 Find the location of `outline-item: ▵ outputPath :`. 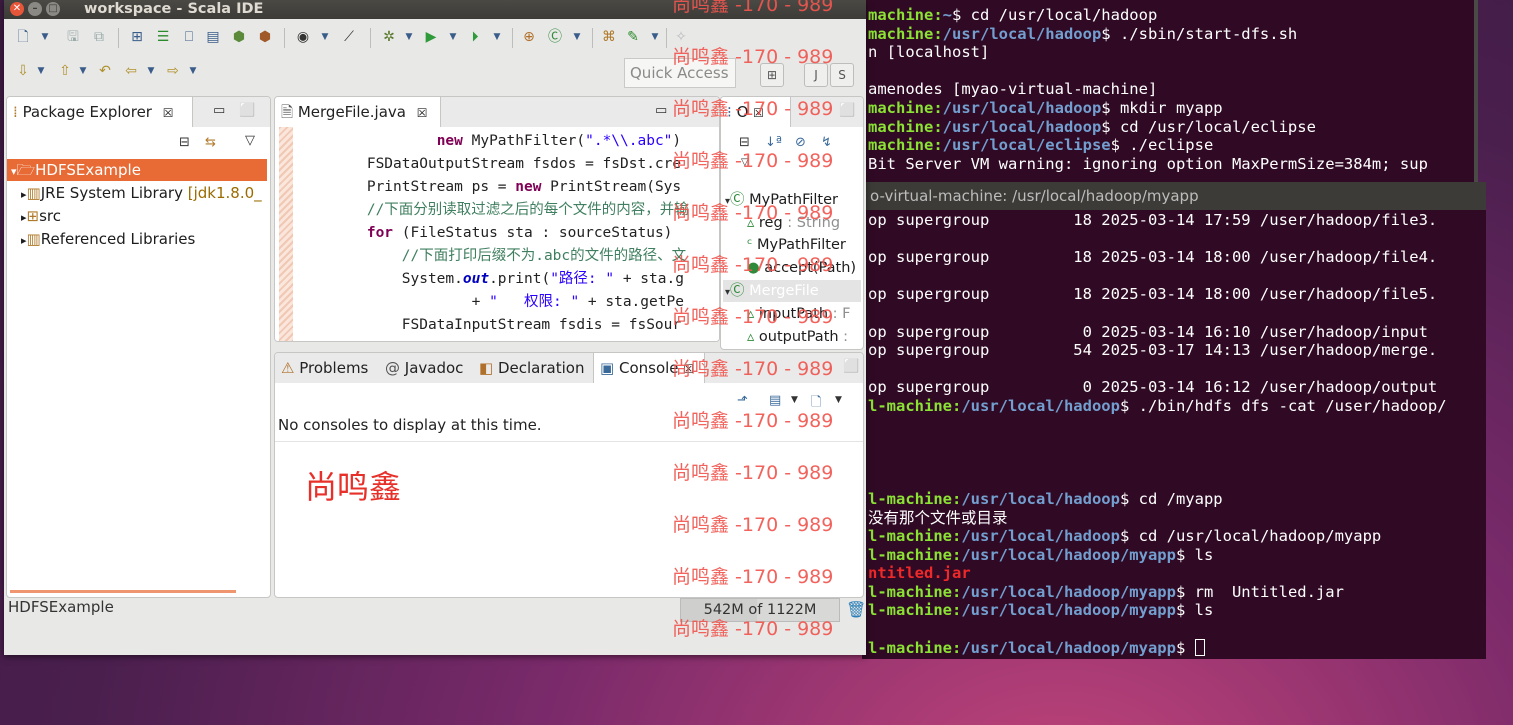

outline-item: ▵ outputPath : is located at coordinates (797, 337).